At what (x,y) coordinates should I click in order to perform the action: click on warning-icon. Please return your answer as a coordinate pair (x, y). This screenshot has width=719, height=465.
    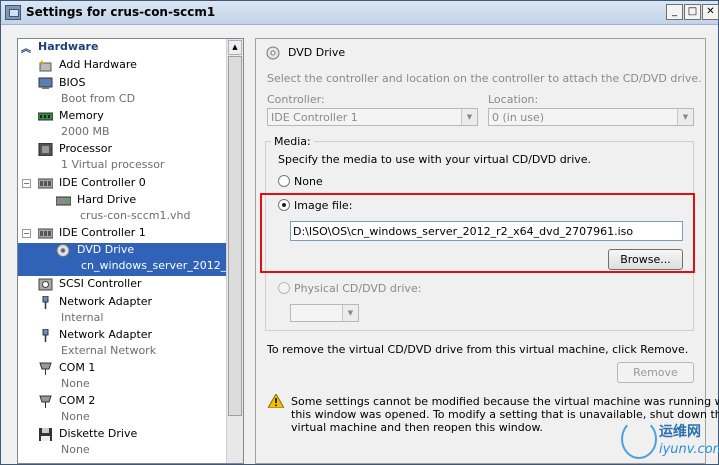
    Looking at the image, I should click on (276, 401).